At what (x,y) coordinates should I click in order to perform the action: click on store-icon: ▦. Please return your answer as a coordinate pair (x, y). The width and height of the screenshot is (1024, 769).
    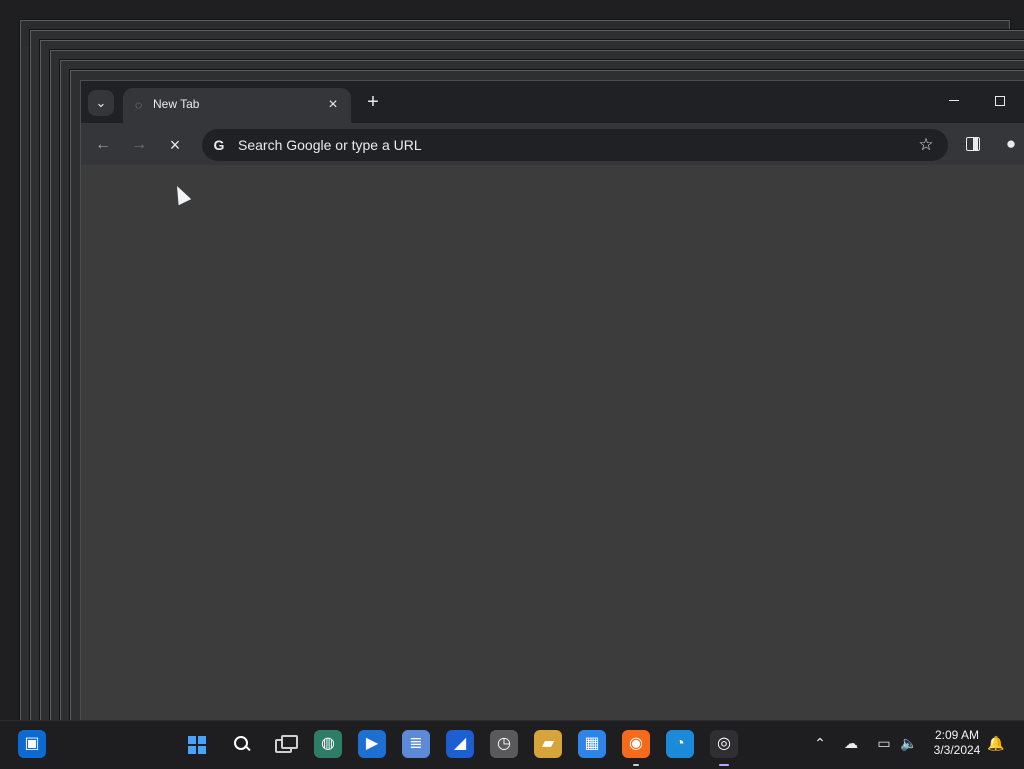
    Looking at the image, I should click on (592, 744).